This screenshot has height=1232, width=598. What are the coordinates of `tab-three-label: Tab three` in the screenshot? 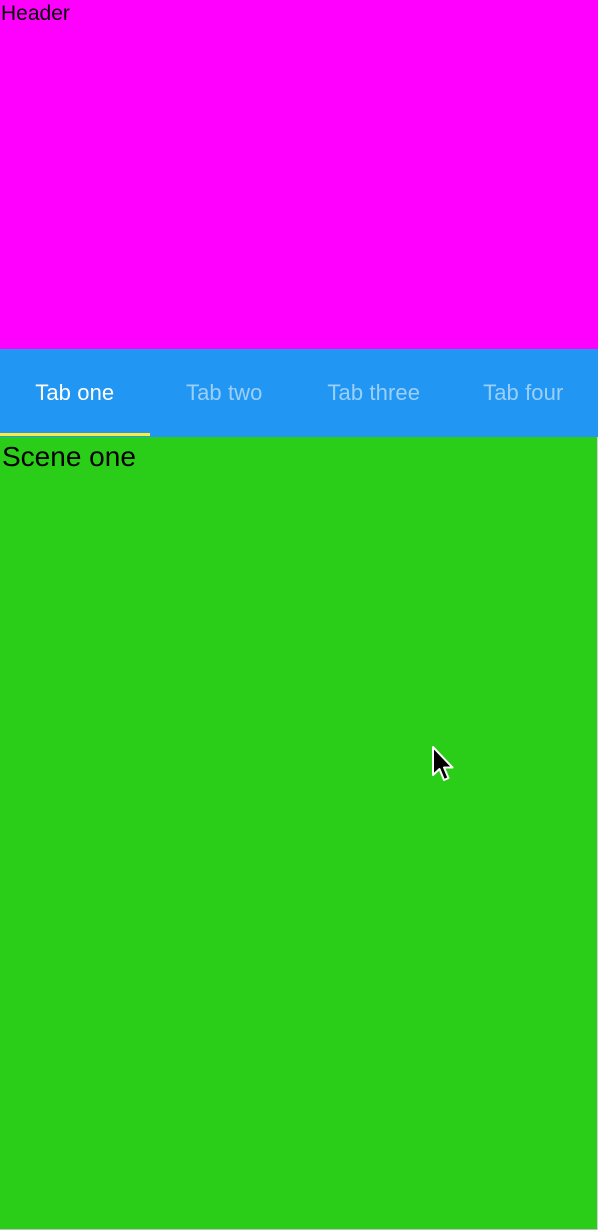 It's located at (374, 392).